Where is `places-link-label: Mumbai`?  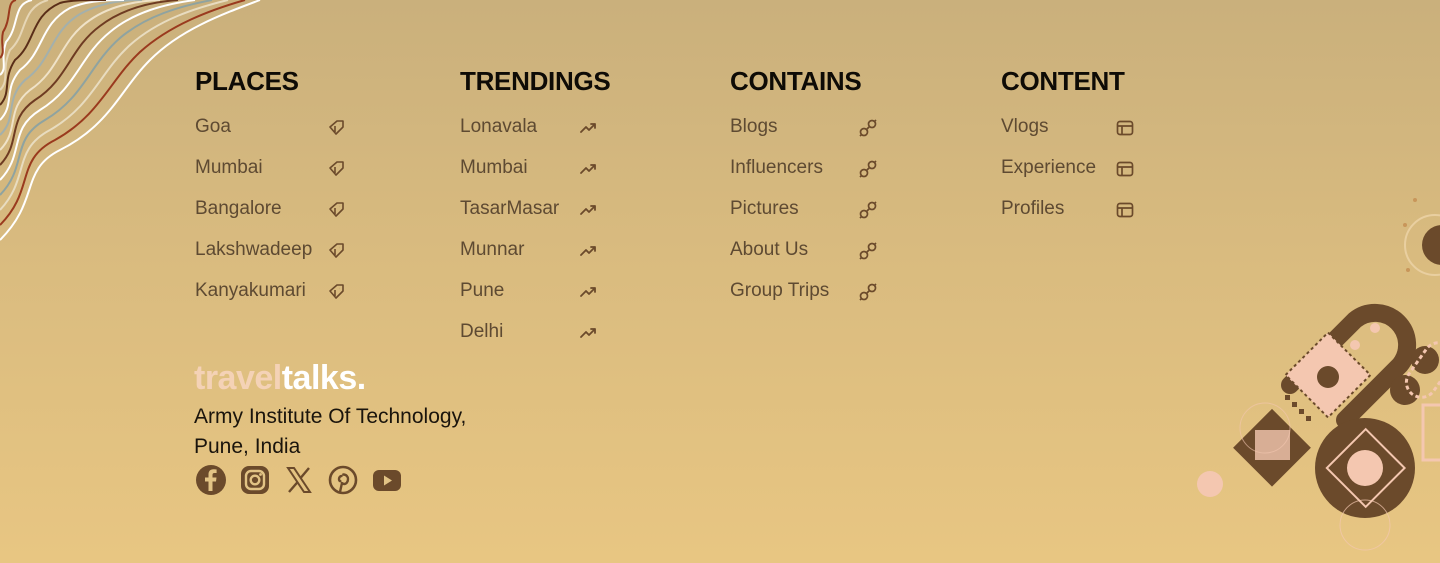 places-link-label: Mumbai is located at coordinates (229, 167).